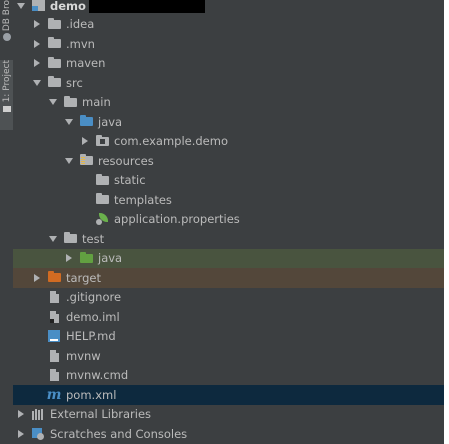  Describe the element at coordinates (231, 103) in the screenshot. I see `tree-item-main: main` at that location.